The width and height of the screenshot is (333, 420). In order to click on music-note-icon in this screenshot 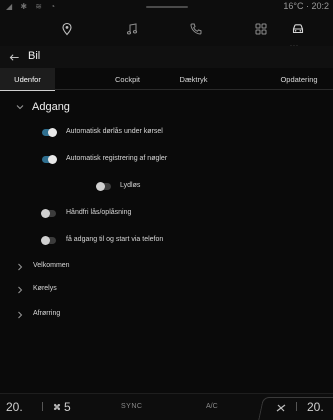, I will do `click(132, 29)`.